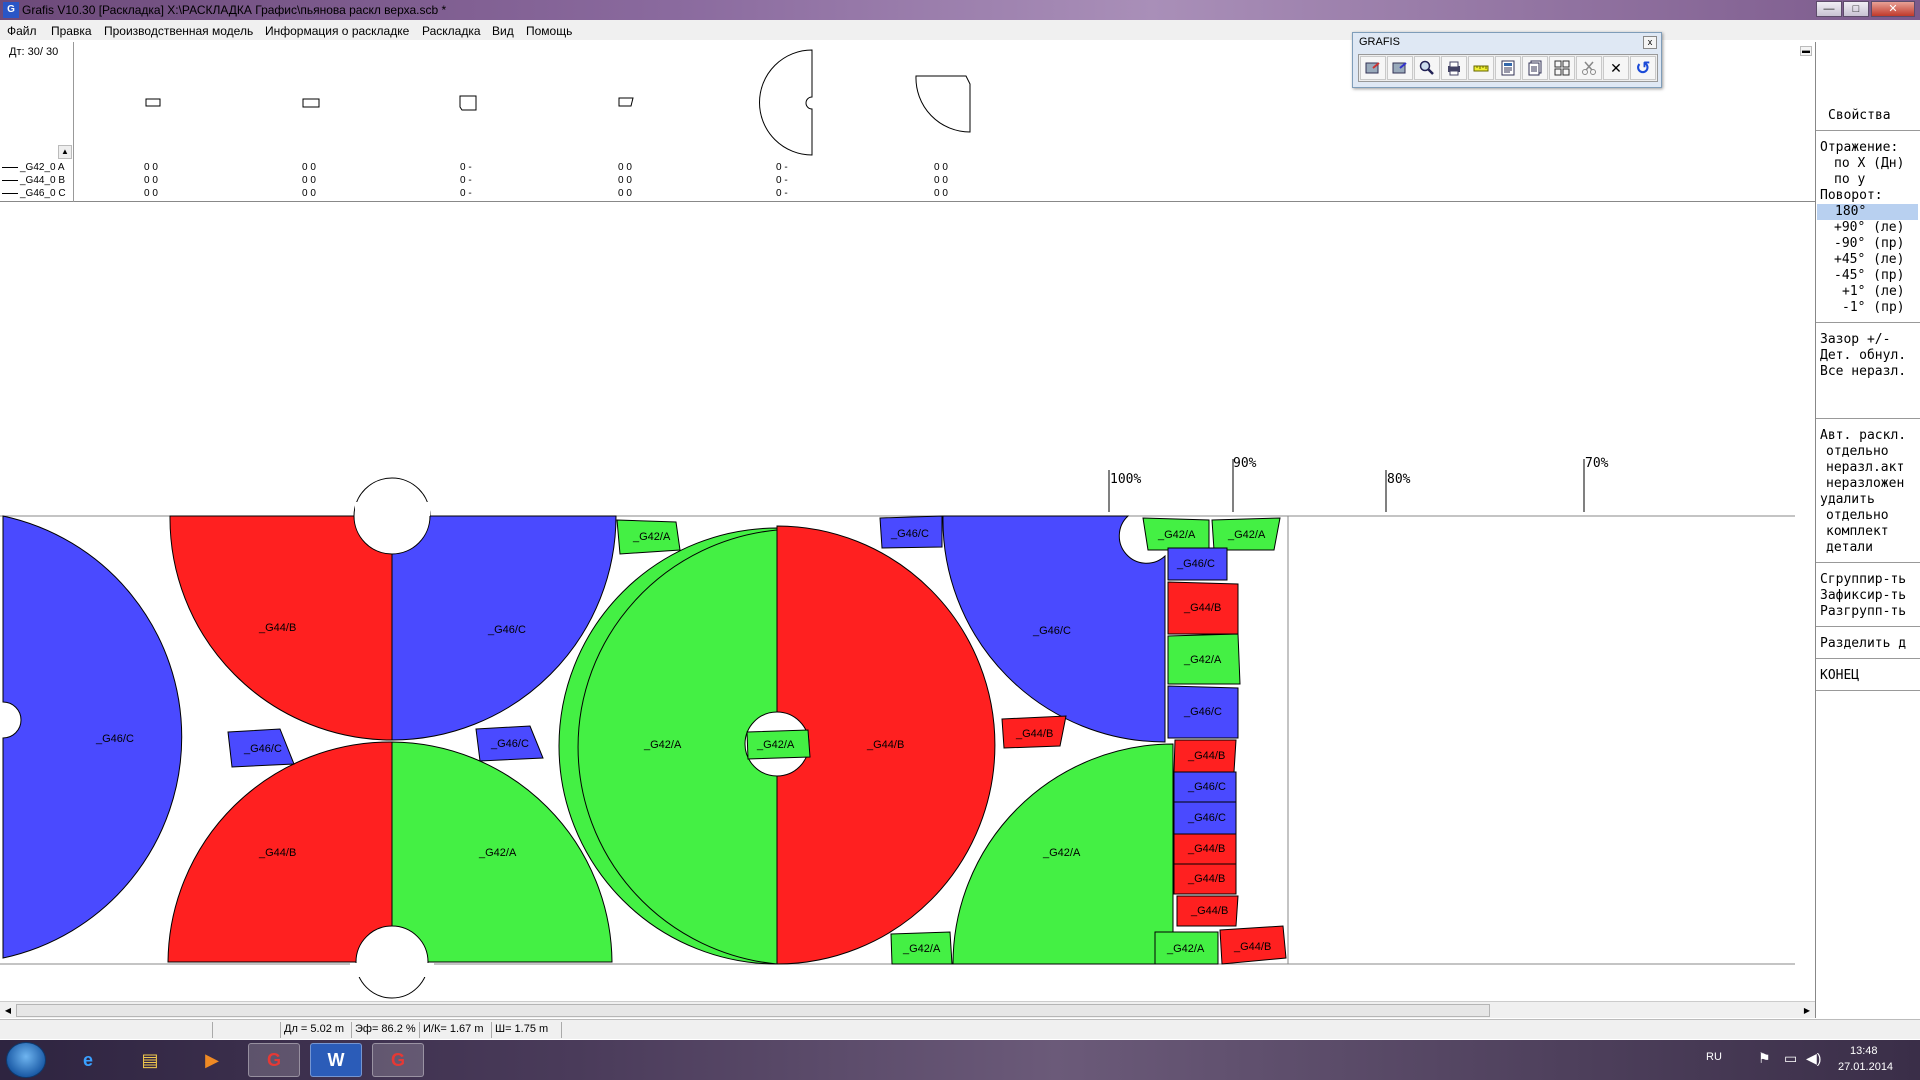  I want to click on menu-layout: Раскладка, so click(451, 31).